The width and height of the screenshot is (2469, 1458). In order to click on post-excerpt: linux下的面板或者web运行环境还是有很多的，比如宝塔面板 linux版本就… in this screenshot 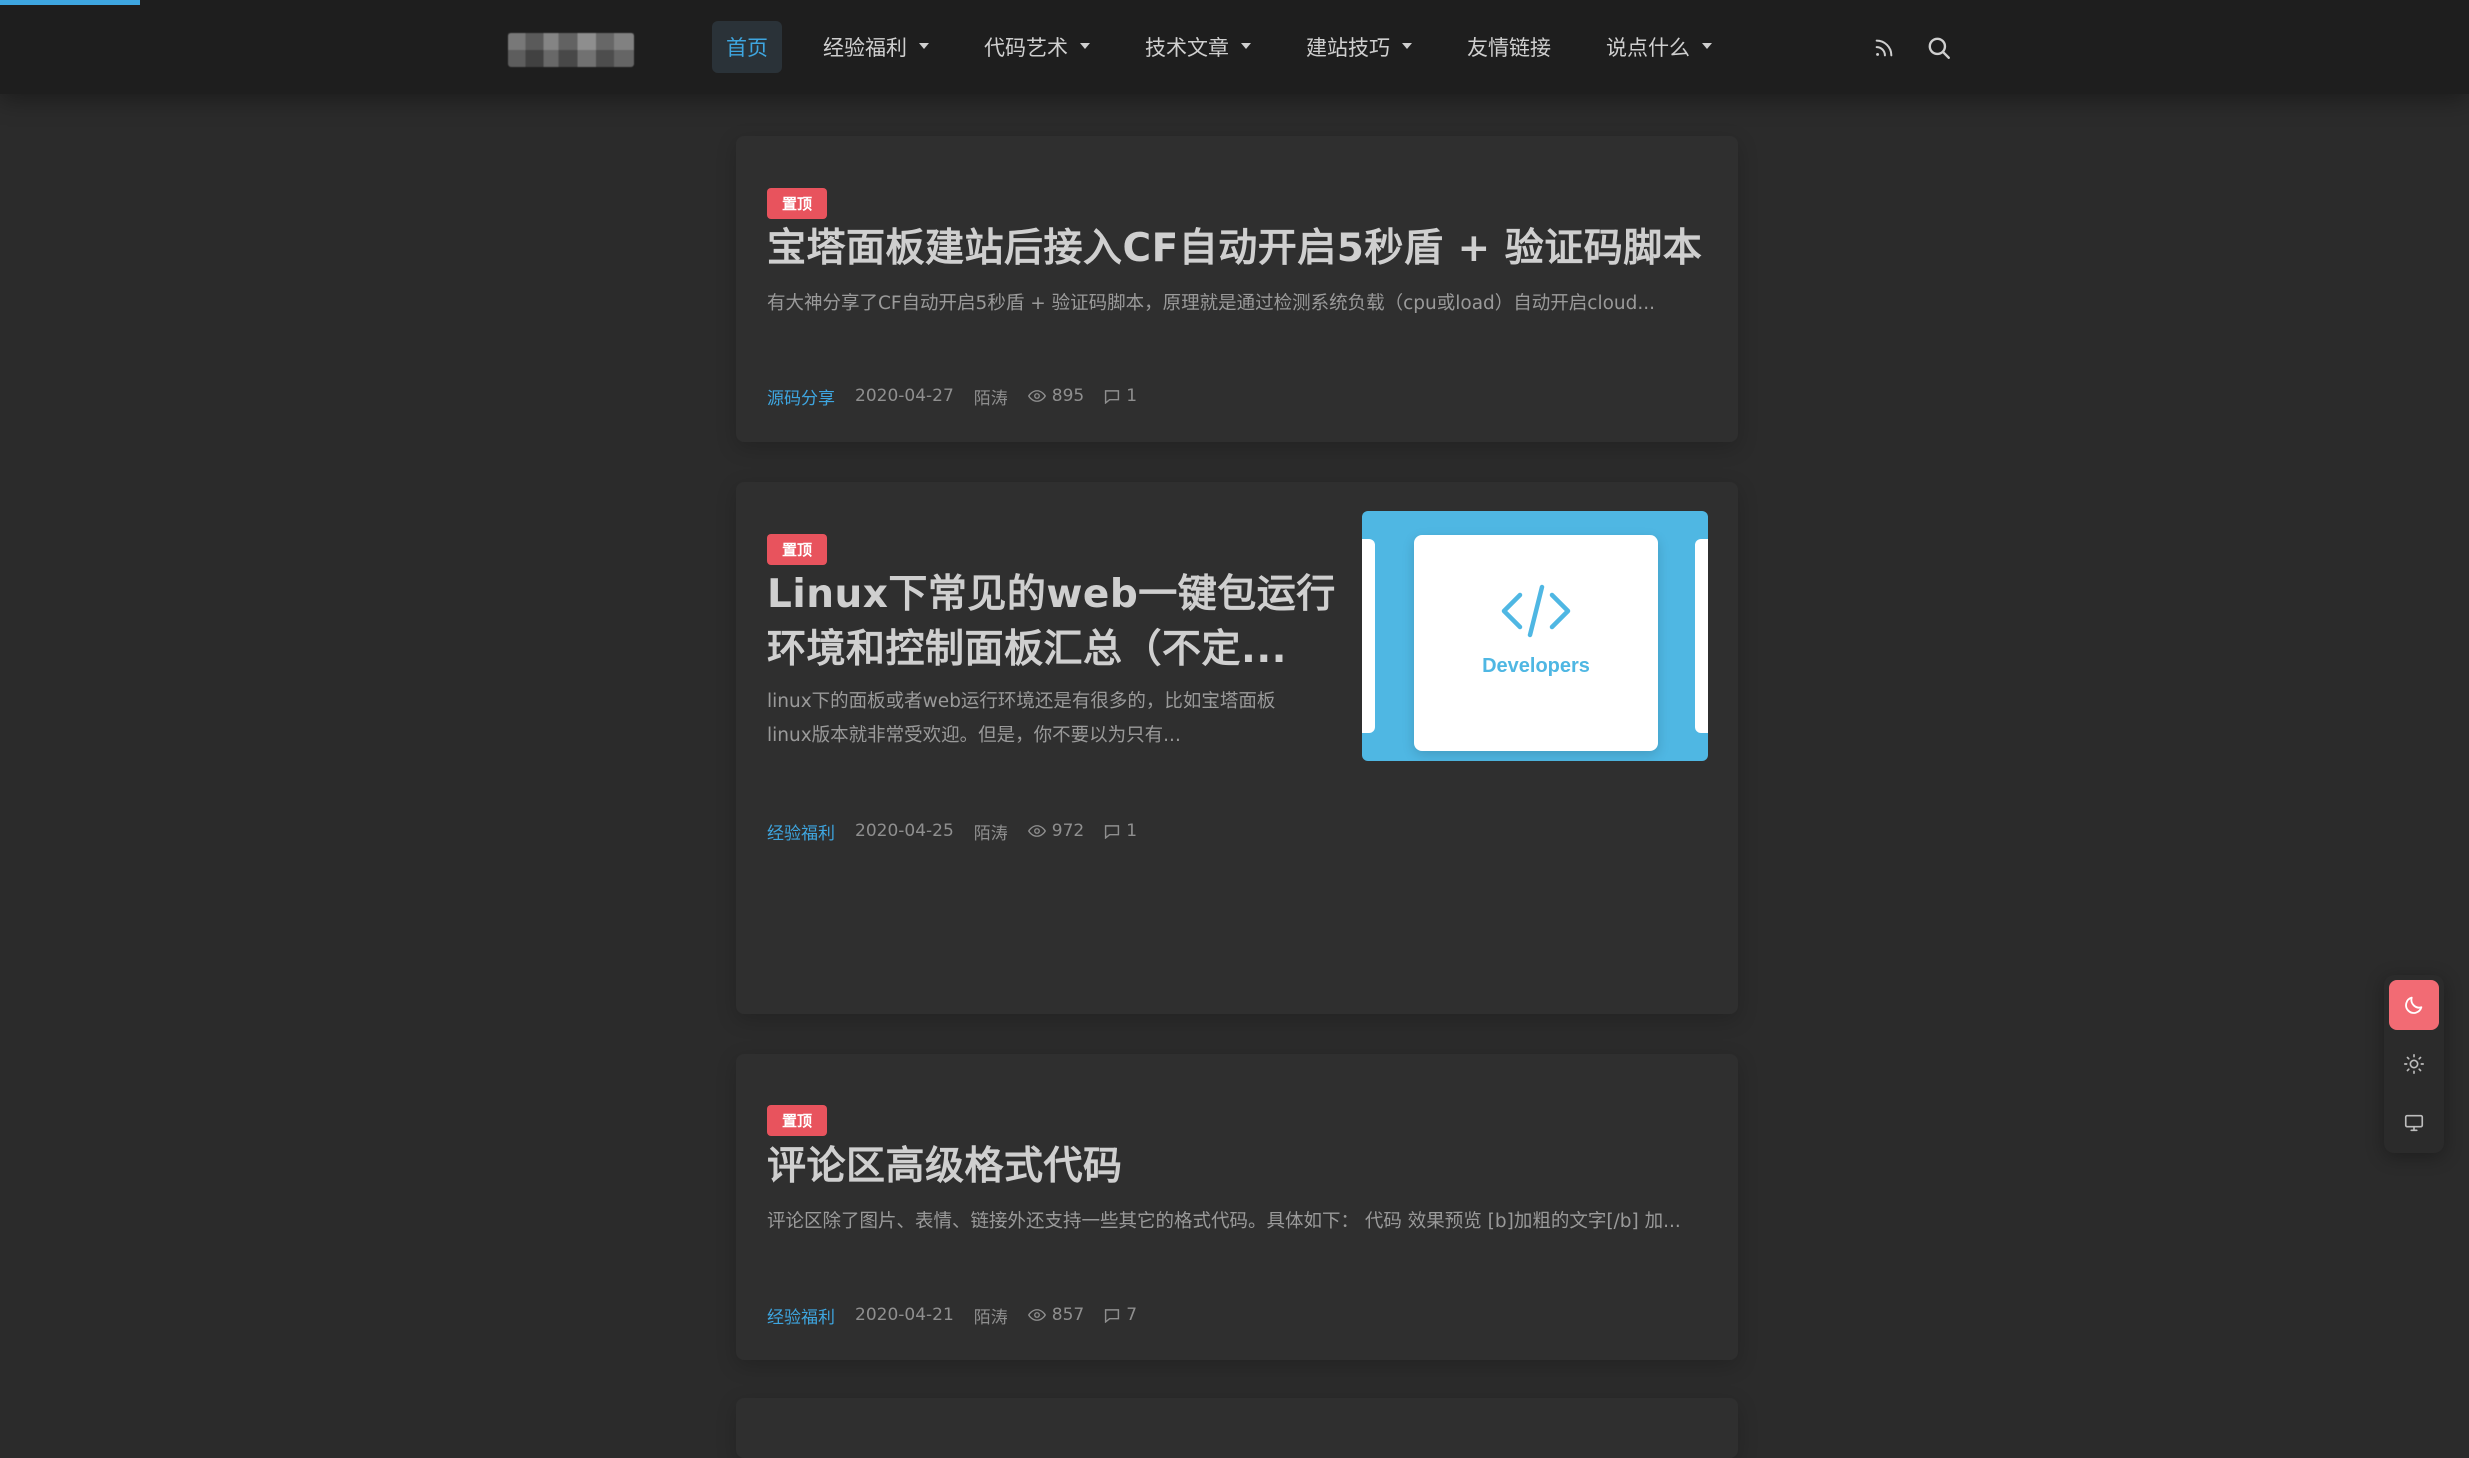, I will do `click(1021, 719)`.